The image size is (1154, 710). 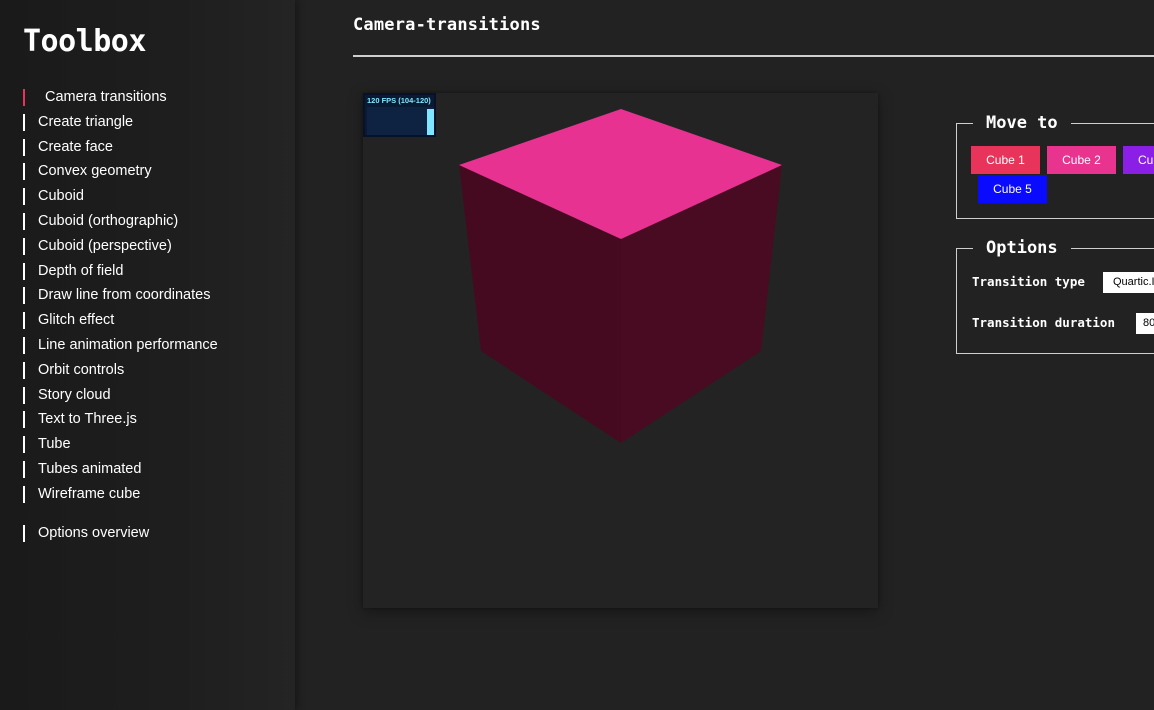 I want to click on brand-title: Toolbox, so click(x=84, y=41).